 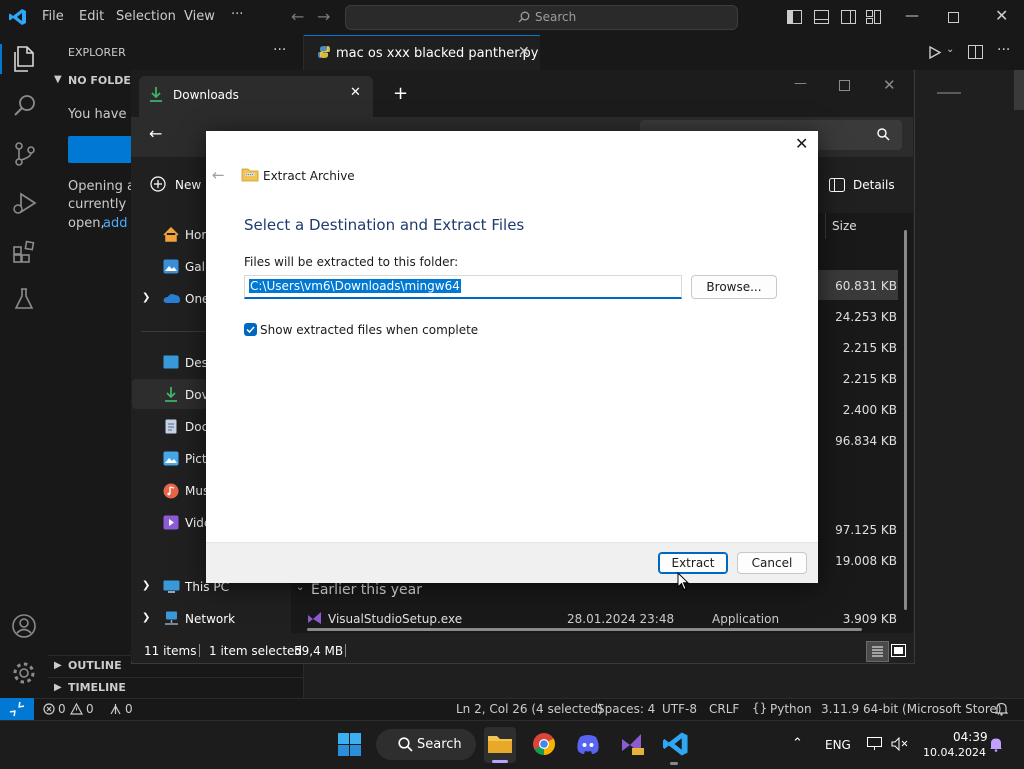 I want to click on menu-selection: Selection, so click(x=146, y=16).